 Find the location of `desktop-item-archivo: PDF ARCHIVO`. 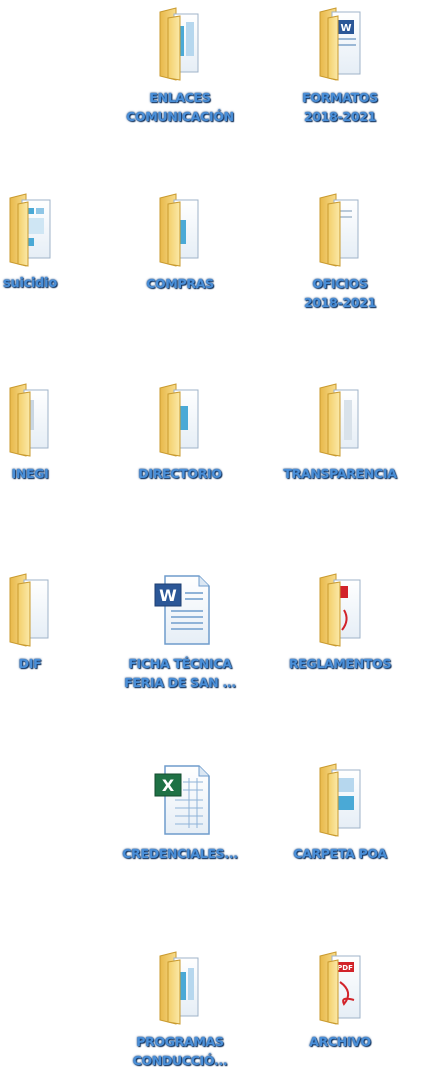

desktop-item-archivo: PDF ARCHIVO is located at coordinates (340, 999).